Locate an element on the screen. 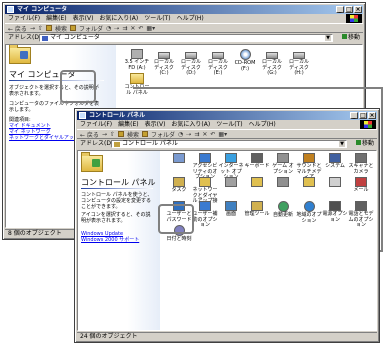  panel-title: コントロール パネル is located at coordinates (118, 182).